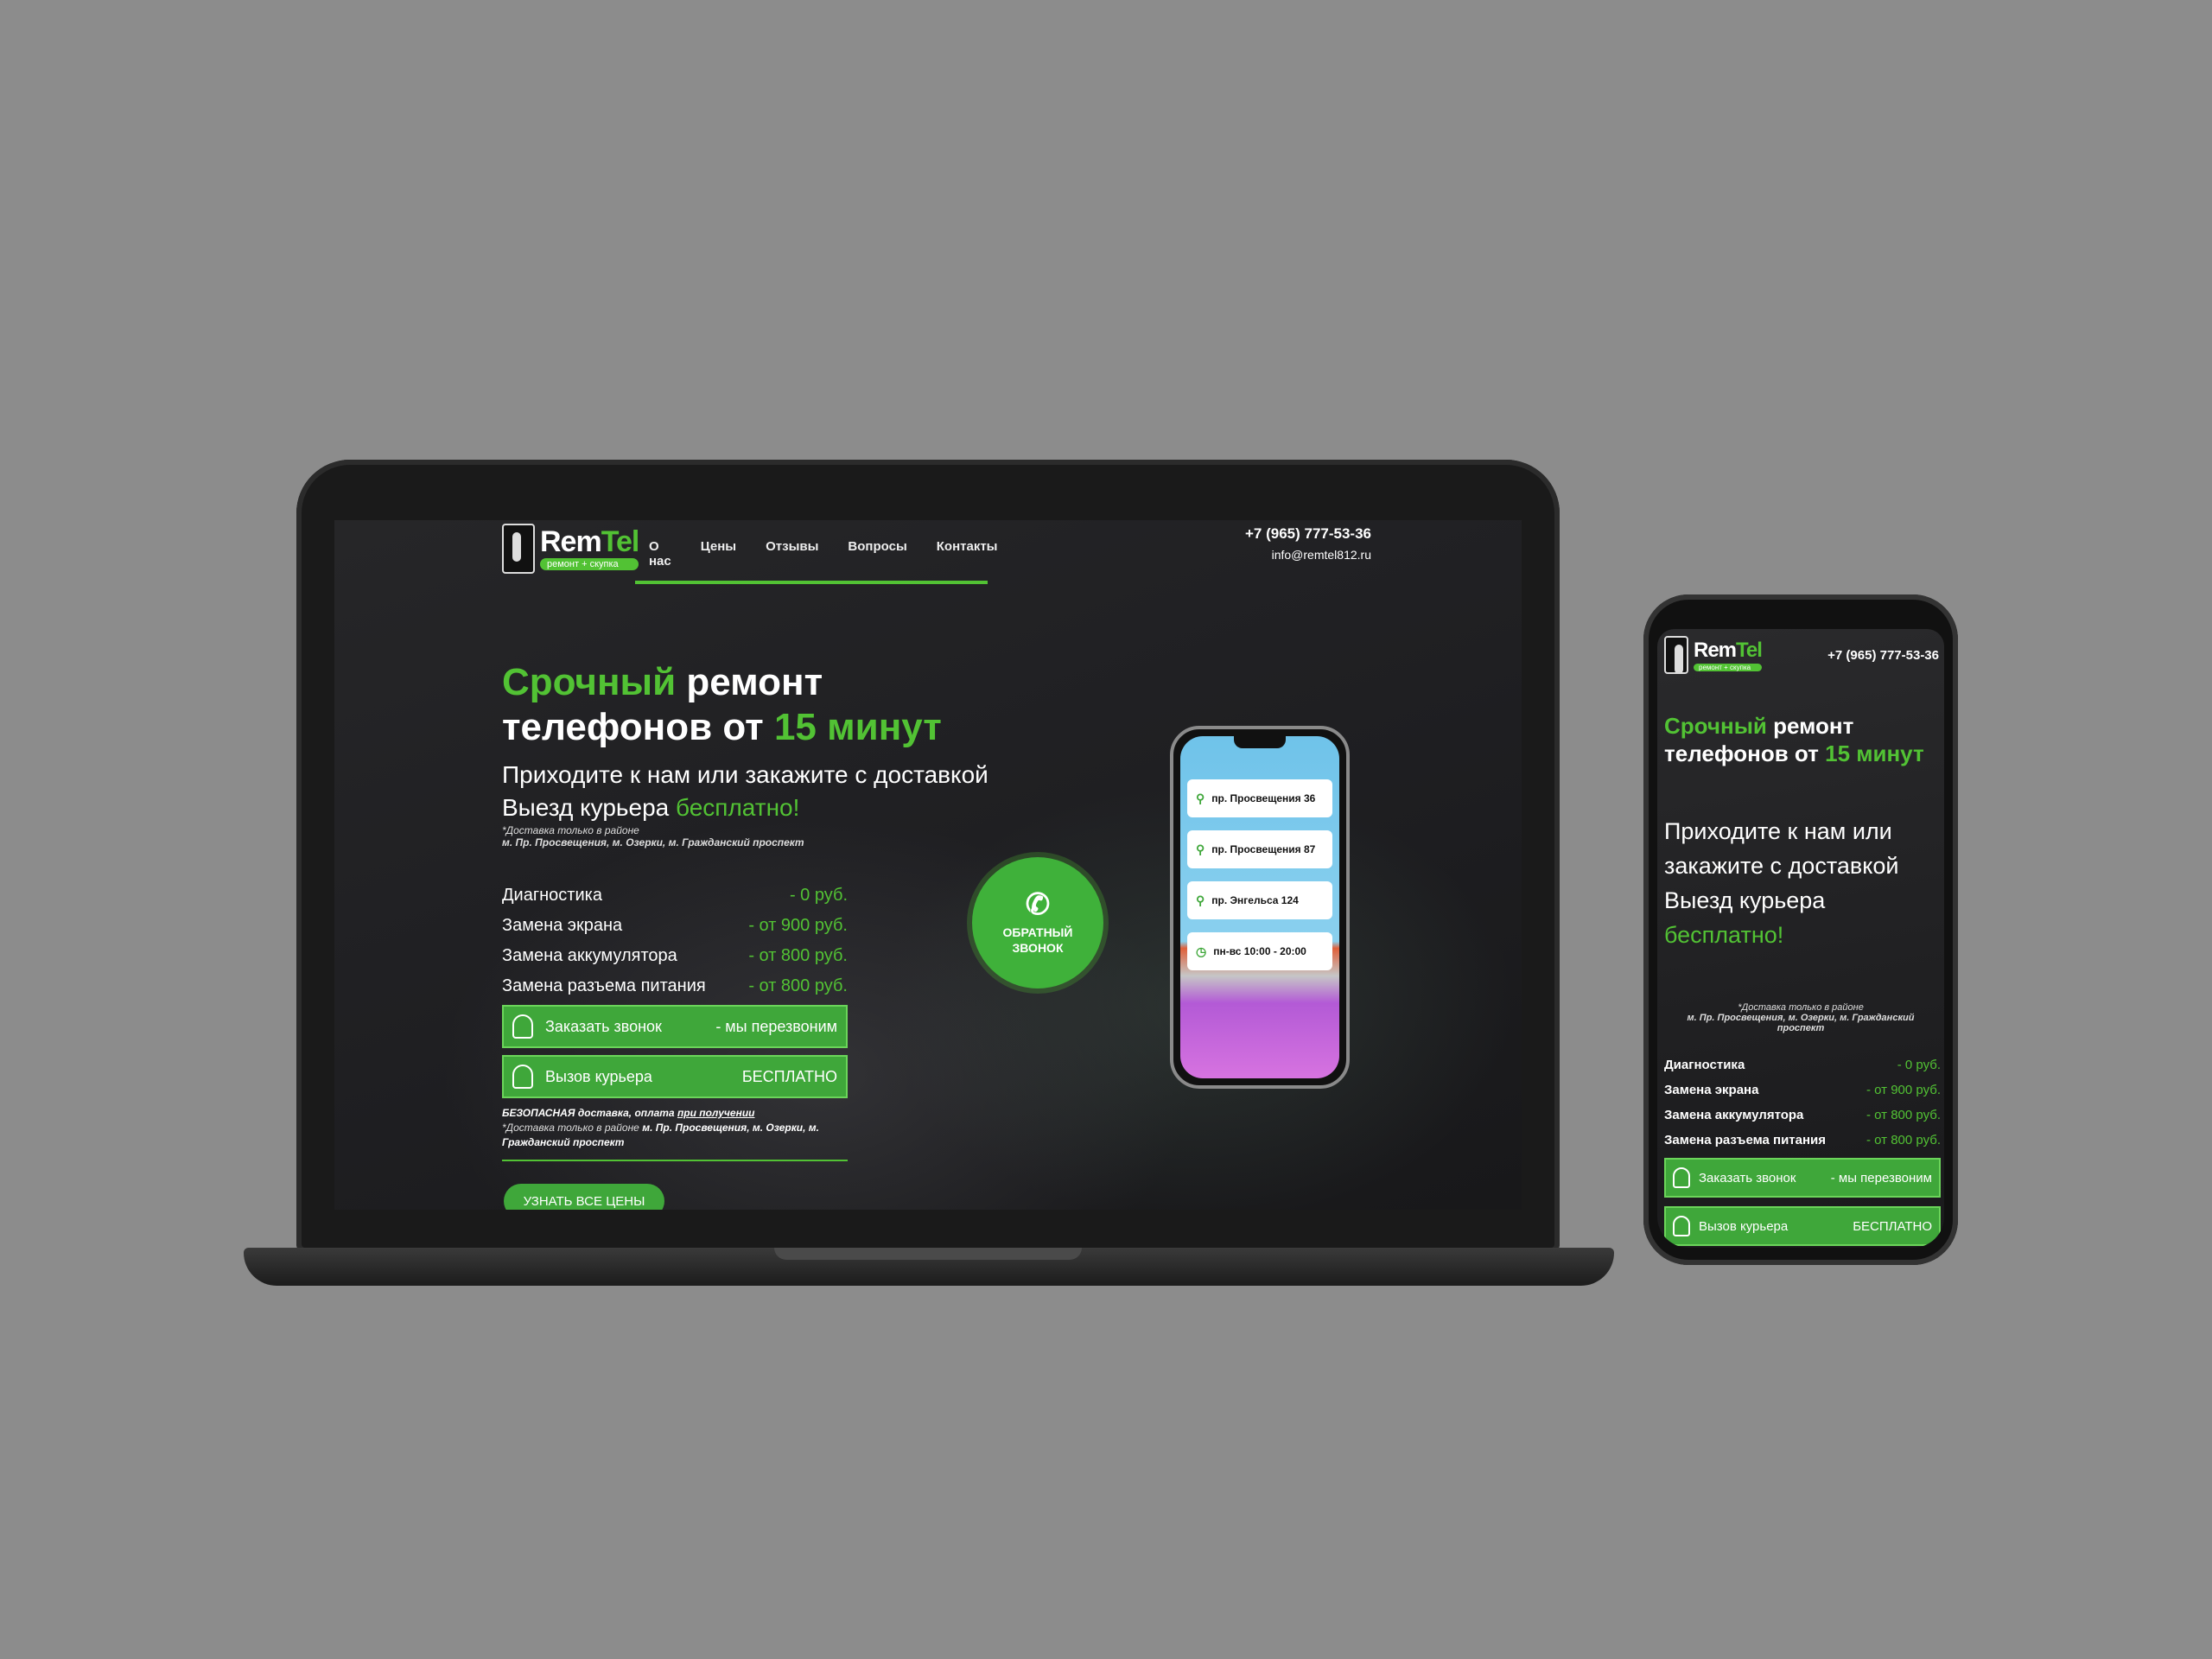 This screenshot has height=1659, width=2212. I want to click on location-card: ⚲ пр. Просвещения 36, so click(1259, 798).